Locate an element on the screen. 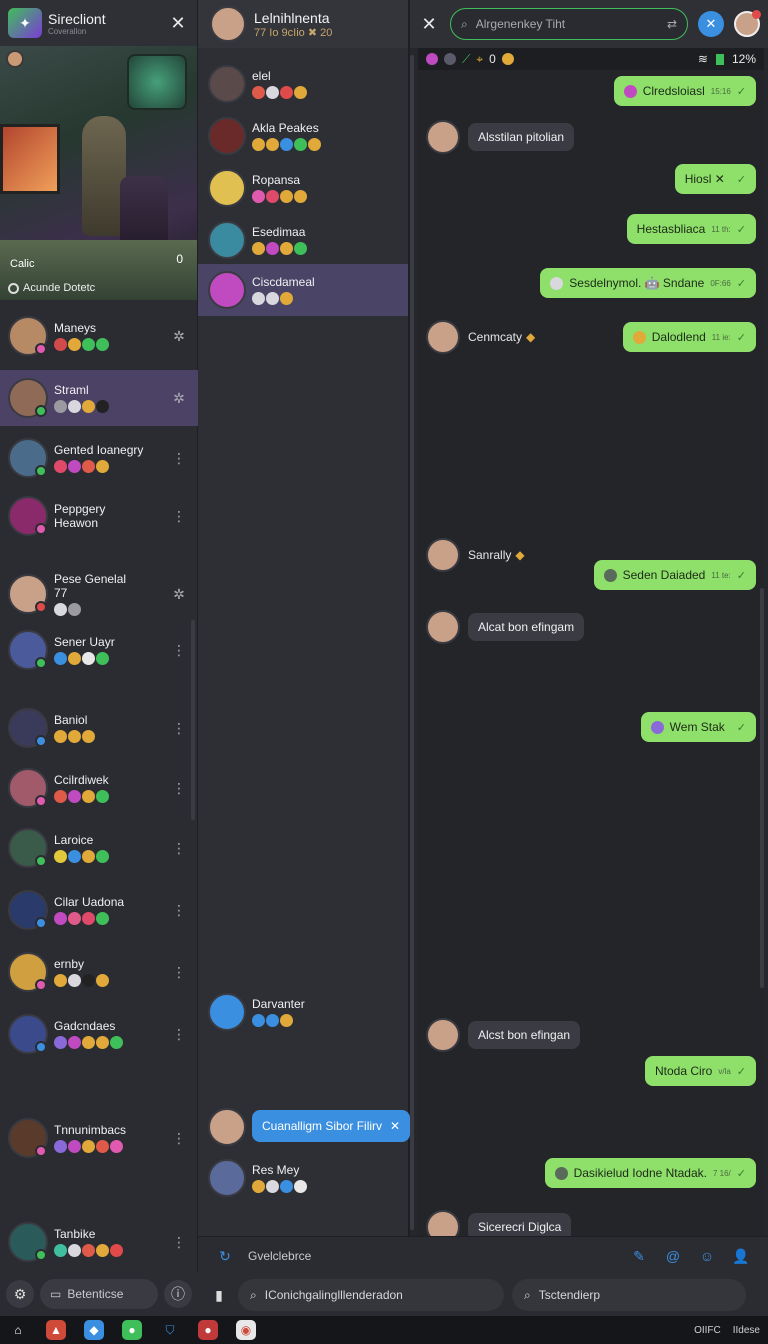 The width and height of the screenshot is (768, 1344). pinned-chip: Cuanalligm Sibor Filirv ✕ is located at coordinates (331, 1126).